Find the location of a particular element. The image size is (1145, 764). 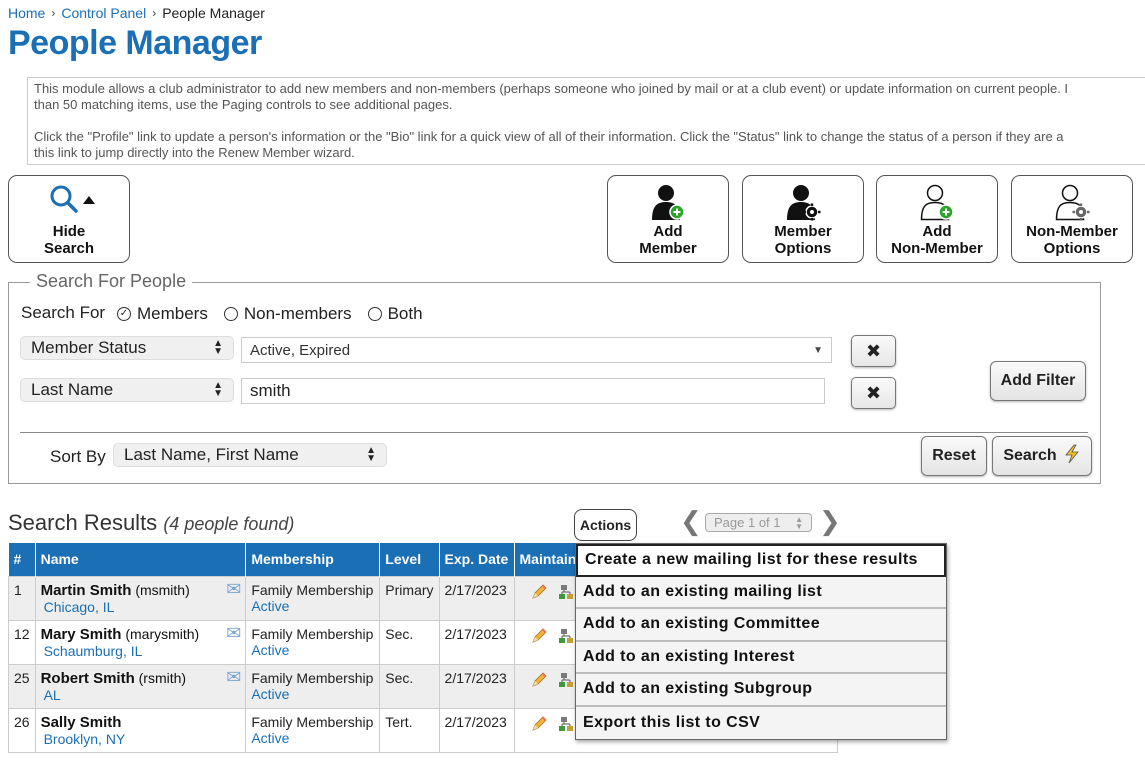

breadcrumb: Home › Control Panel › People Manager is located at coordinates (136, 13).